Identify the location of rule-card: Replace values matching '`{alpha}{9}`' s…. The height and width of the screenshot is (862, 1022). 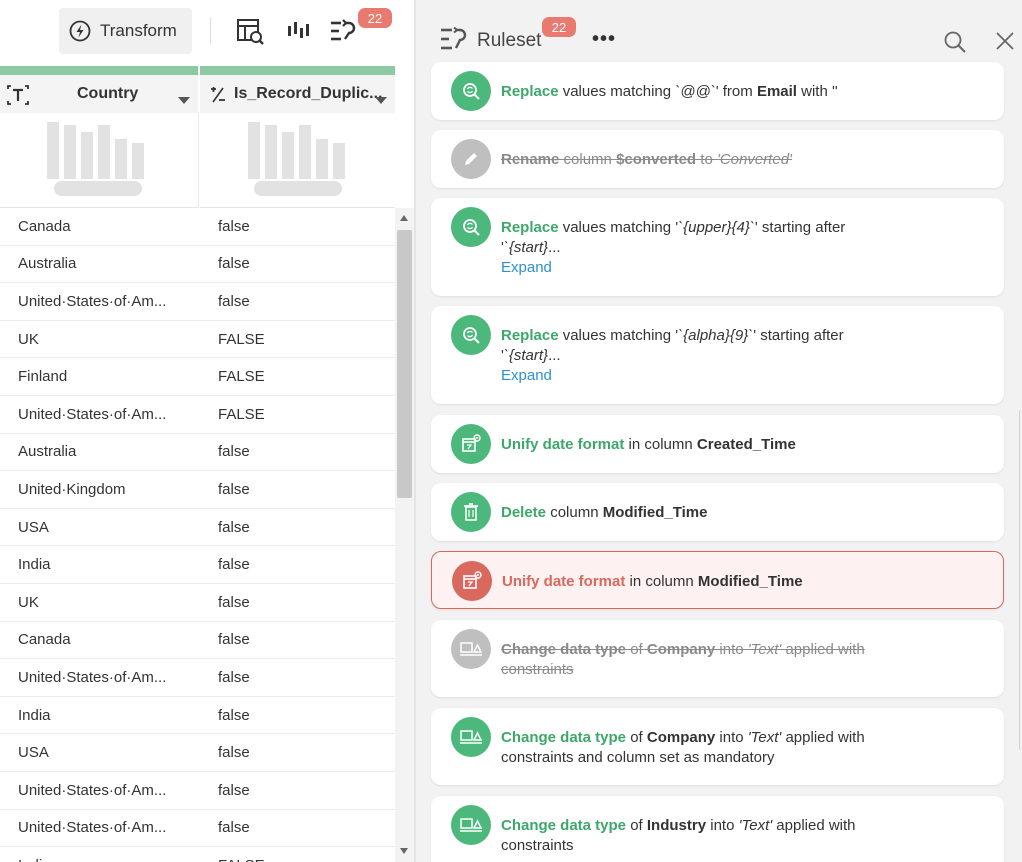
(717, 355).